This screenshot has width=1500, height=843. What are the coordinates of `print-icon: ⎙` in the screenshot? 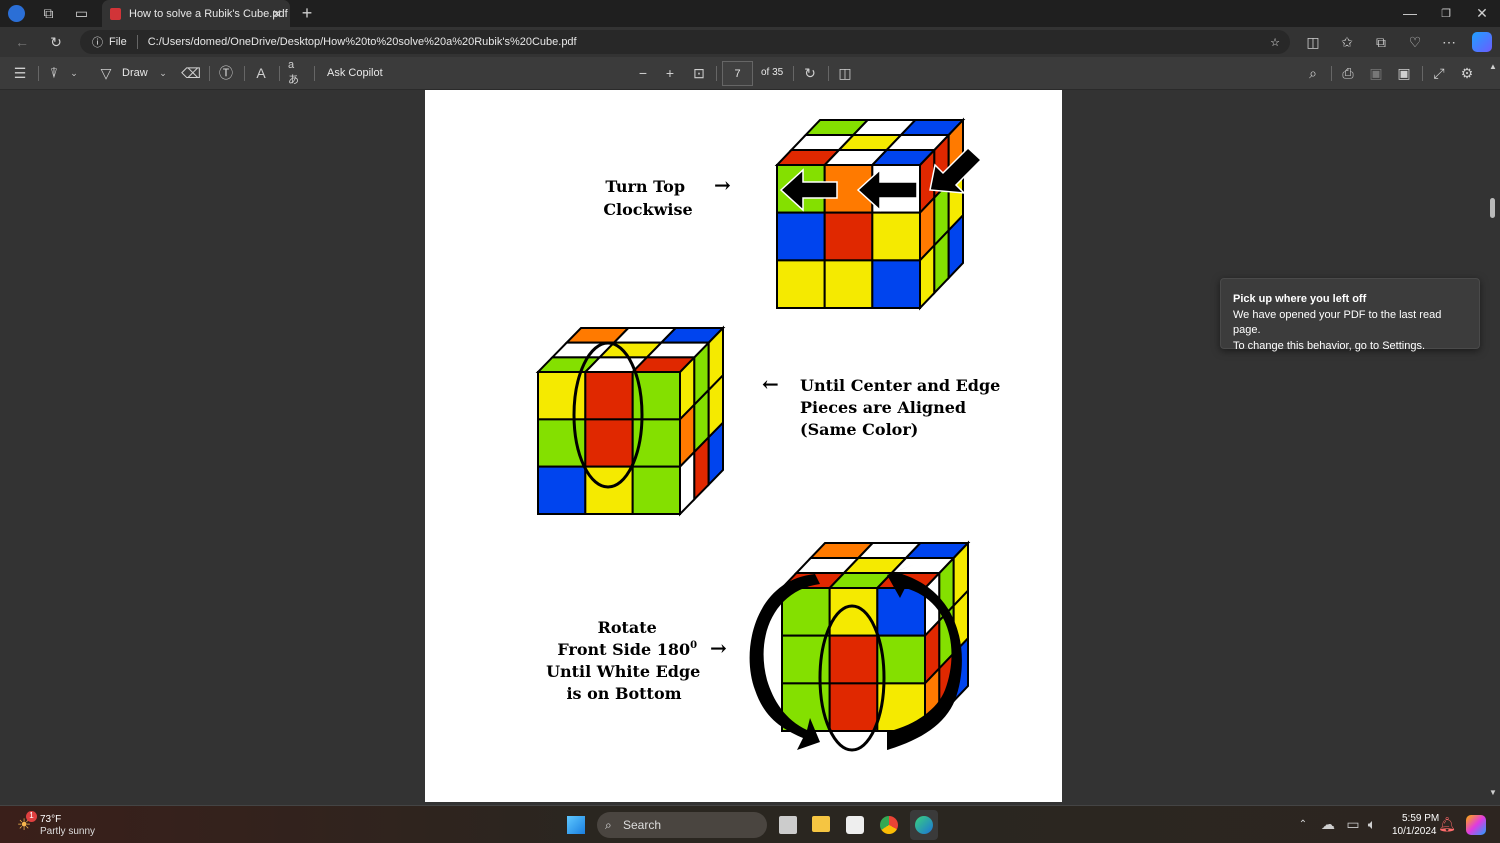 It's located at (1348, 73).